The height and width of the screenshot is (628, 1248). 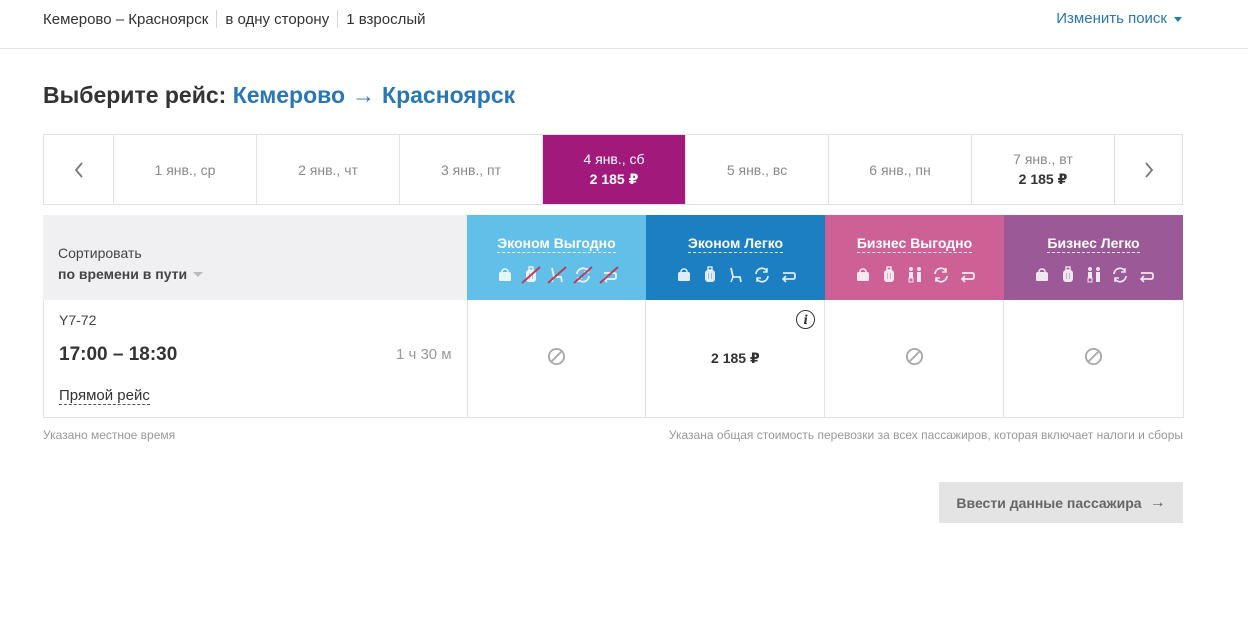 I want to click on chevron-right-icon, so click(x=1148, y=169).